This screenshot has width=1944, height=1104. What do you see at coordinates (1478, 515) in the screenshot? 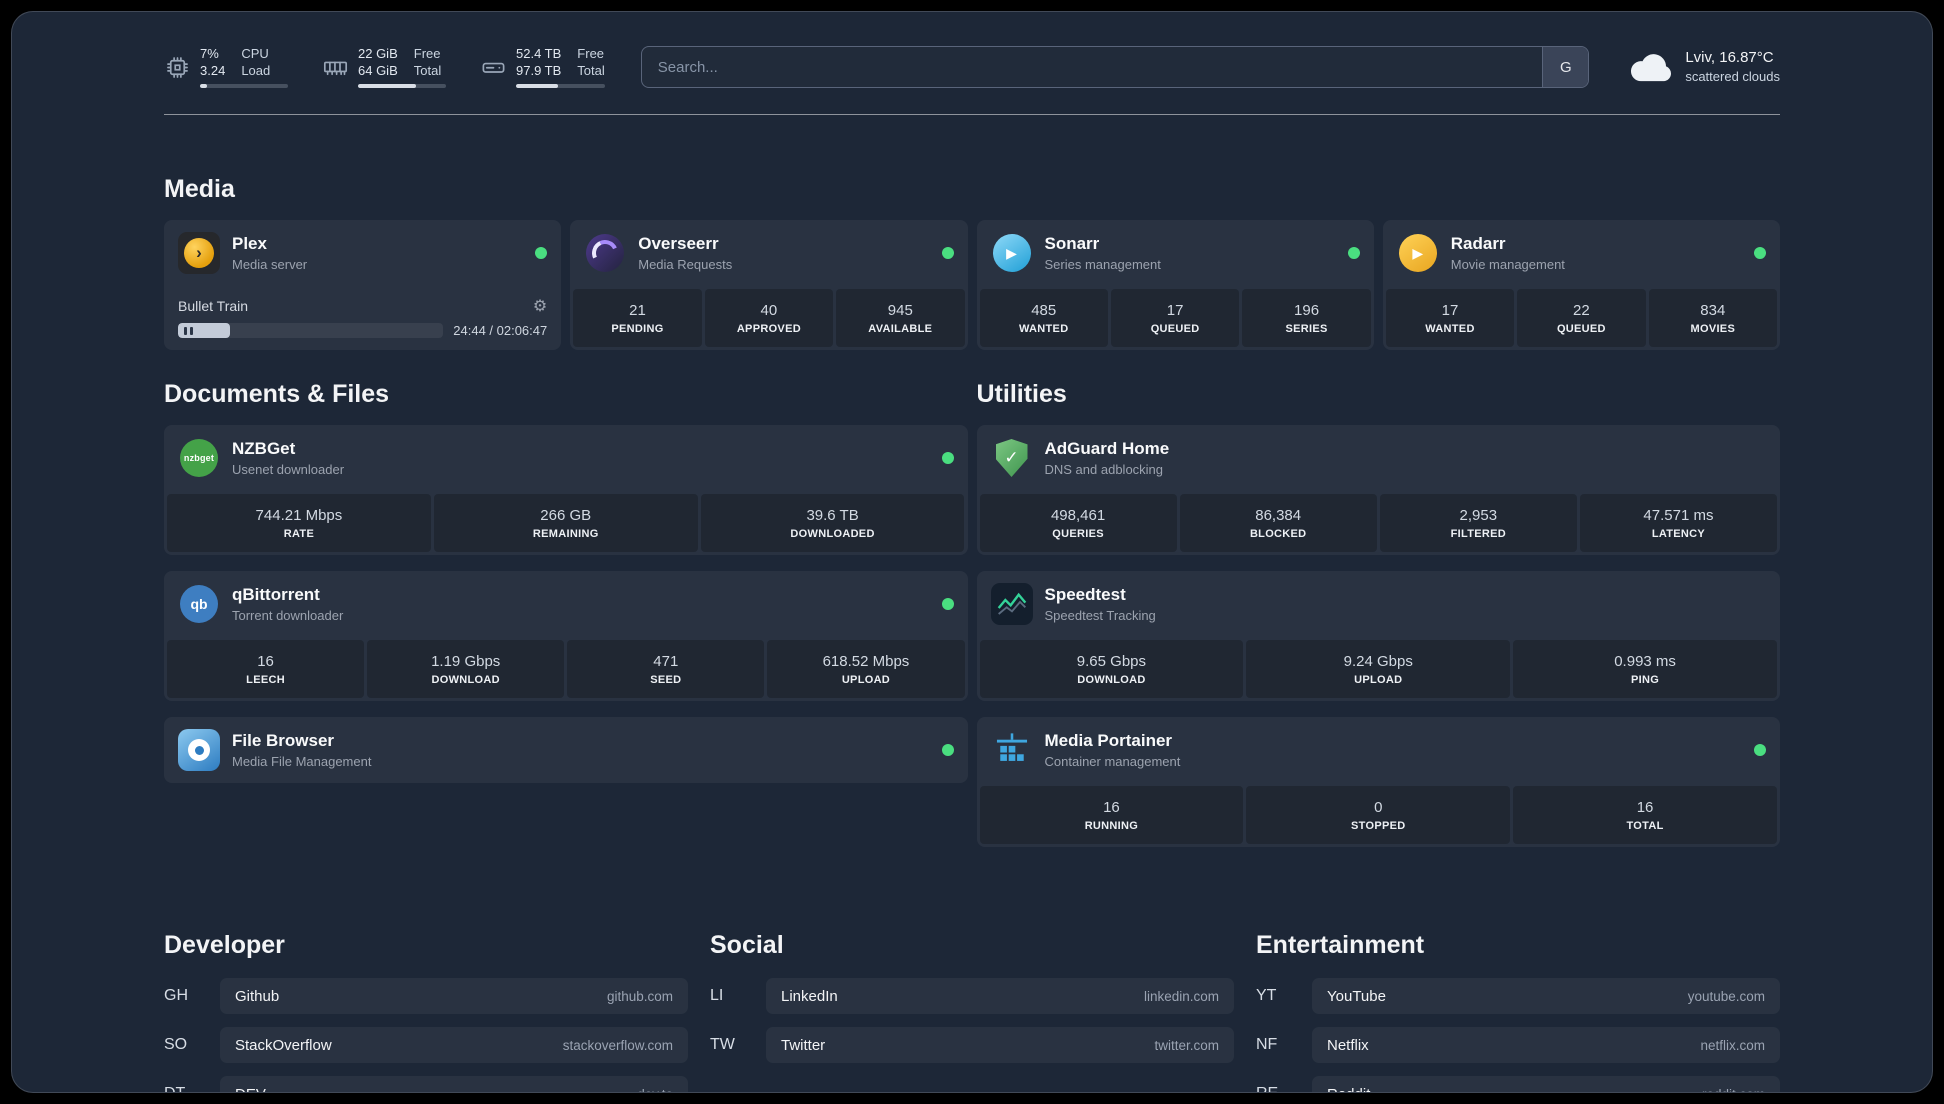
I see `stat-value: 2,953` at bounding box center [1478, 515].